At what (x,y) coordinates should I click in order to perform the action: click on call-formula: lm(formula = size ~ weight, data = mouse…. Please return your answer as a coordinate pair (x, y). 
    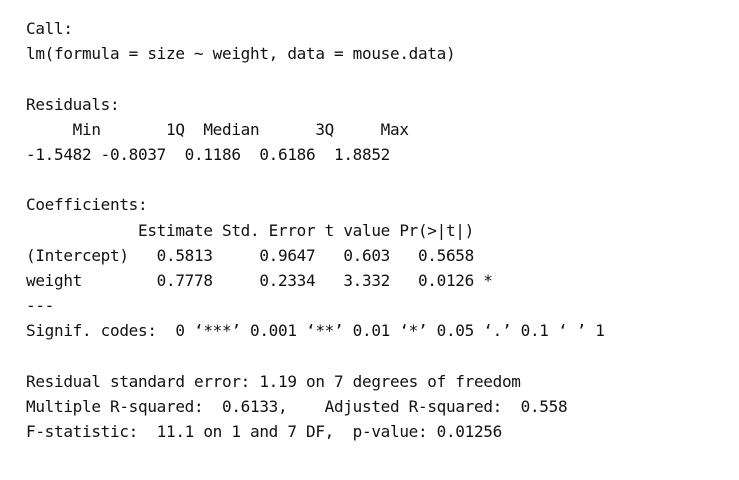
    Looking at the image, I should click on (241, 54).